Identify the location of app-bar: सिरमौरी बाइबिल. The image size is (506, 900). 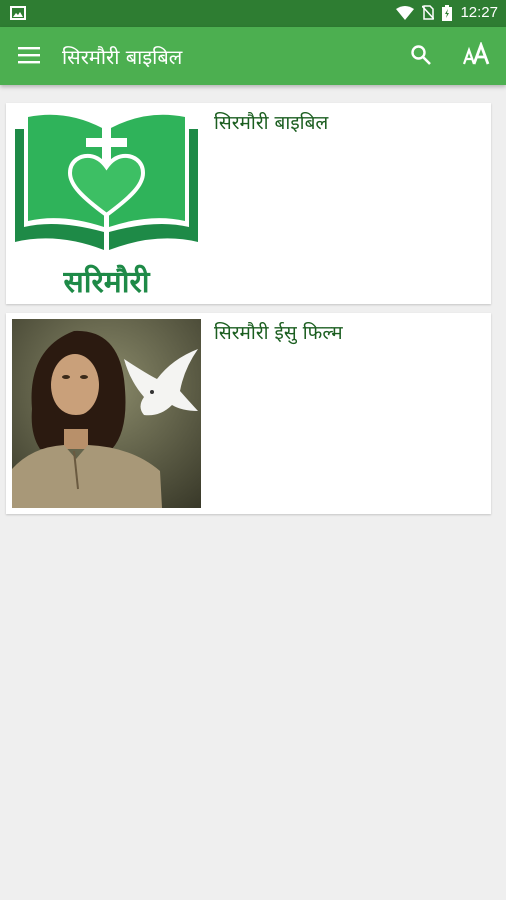
(253, 56).